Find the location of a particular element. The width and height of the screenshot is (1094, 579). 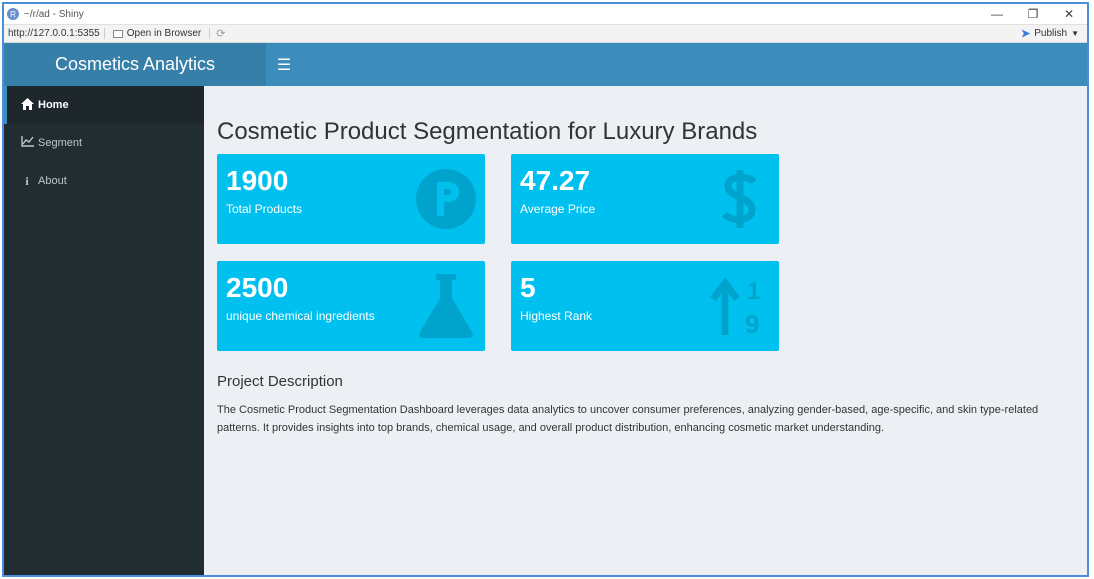

publish-icon: ➤ is located at coordinates (1026, 34).